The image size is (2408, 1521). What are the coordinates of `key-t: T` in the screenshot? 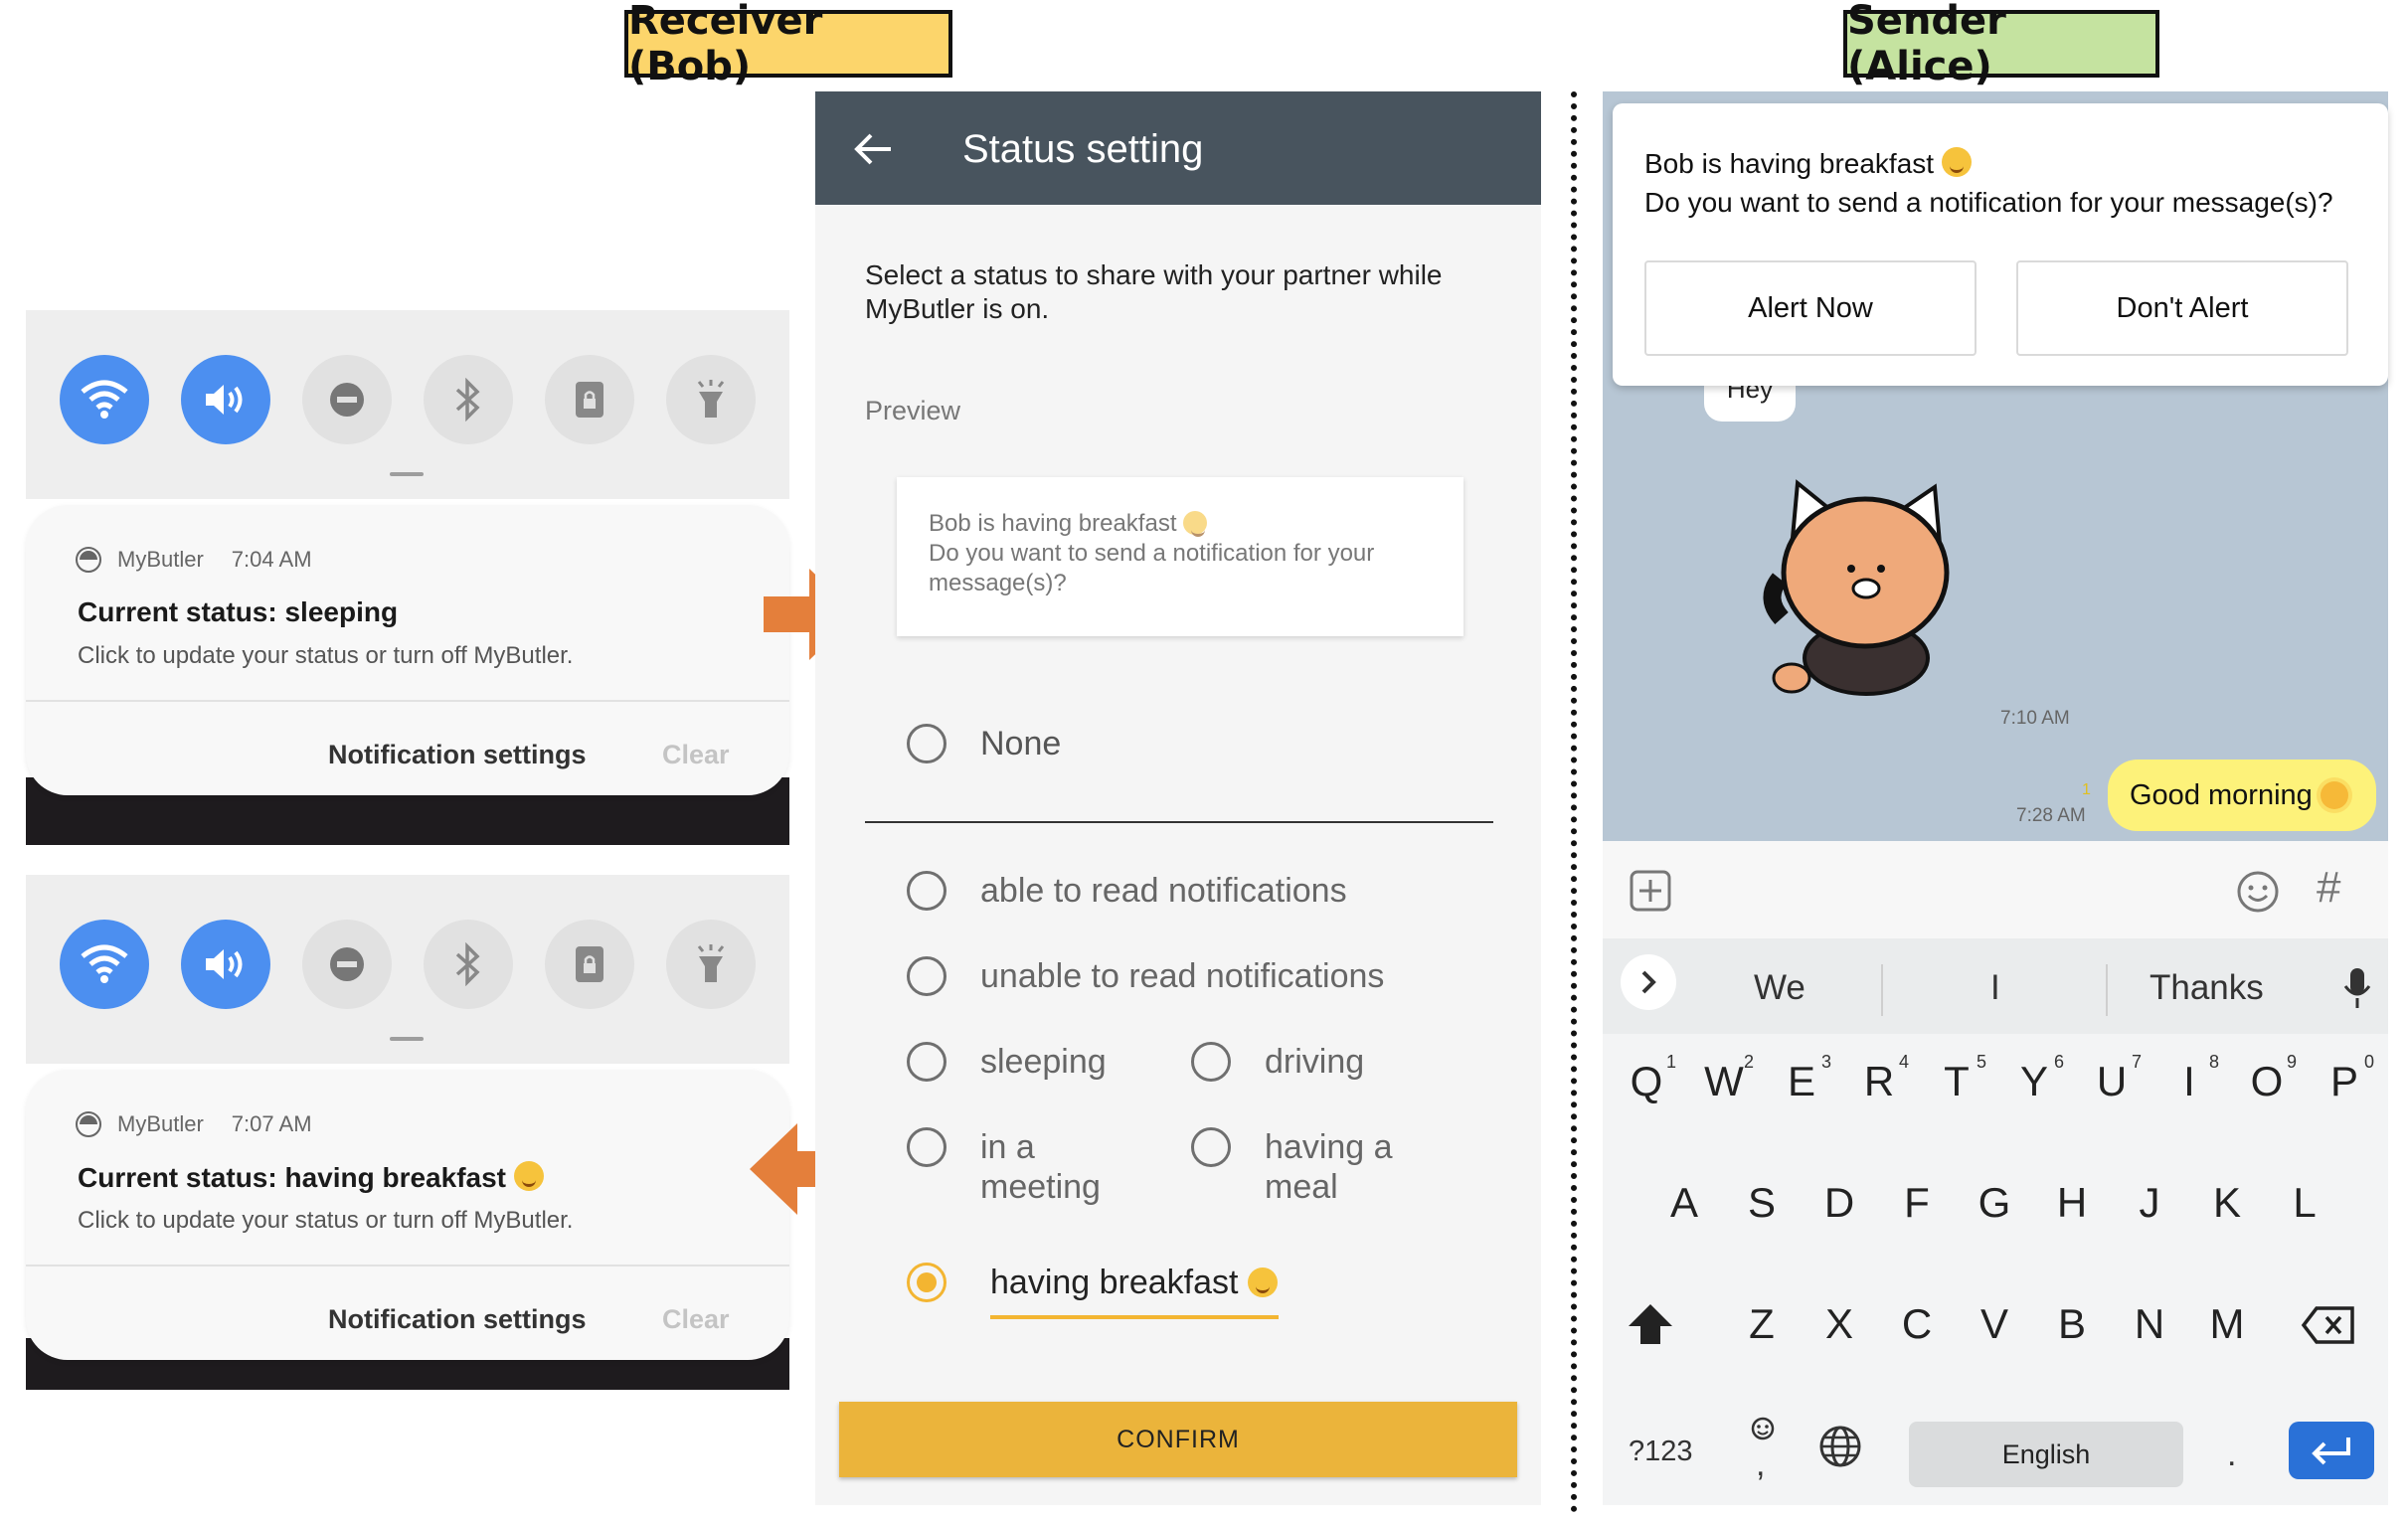 It's located at (1956, 1081).